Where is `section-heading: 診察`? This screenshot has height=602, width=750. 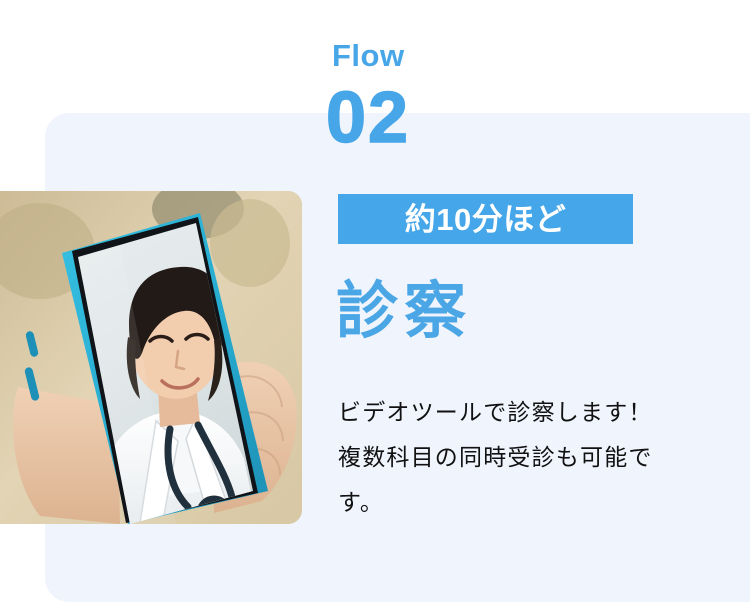 section-heading: 診察 is located at coordinates (404, 311).